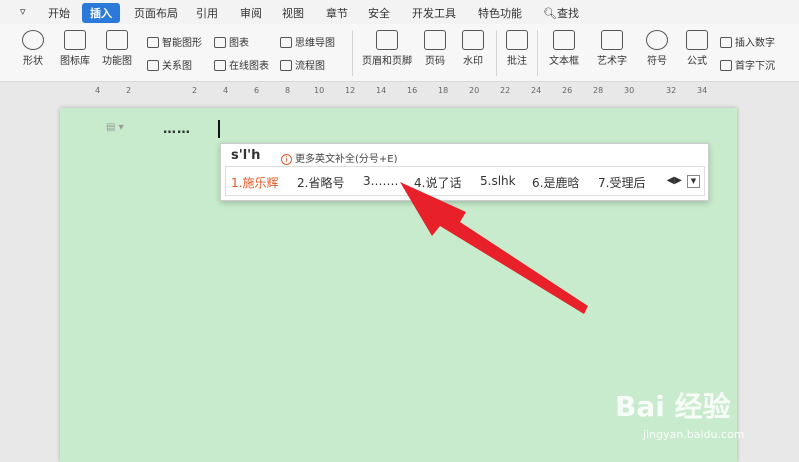 The width and height of the screenshot is (799, 462). What do you see at coordinates (694, 434) in the screenshot?
I see `baidu-watermark-url: jingyan.baidu.com` at bounding box center [694, 434].